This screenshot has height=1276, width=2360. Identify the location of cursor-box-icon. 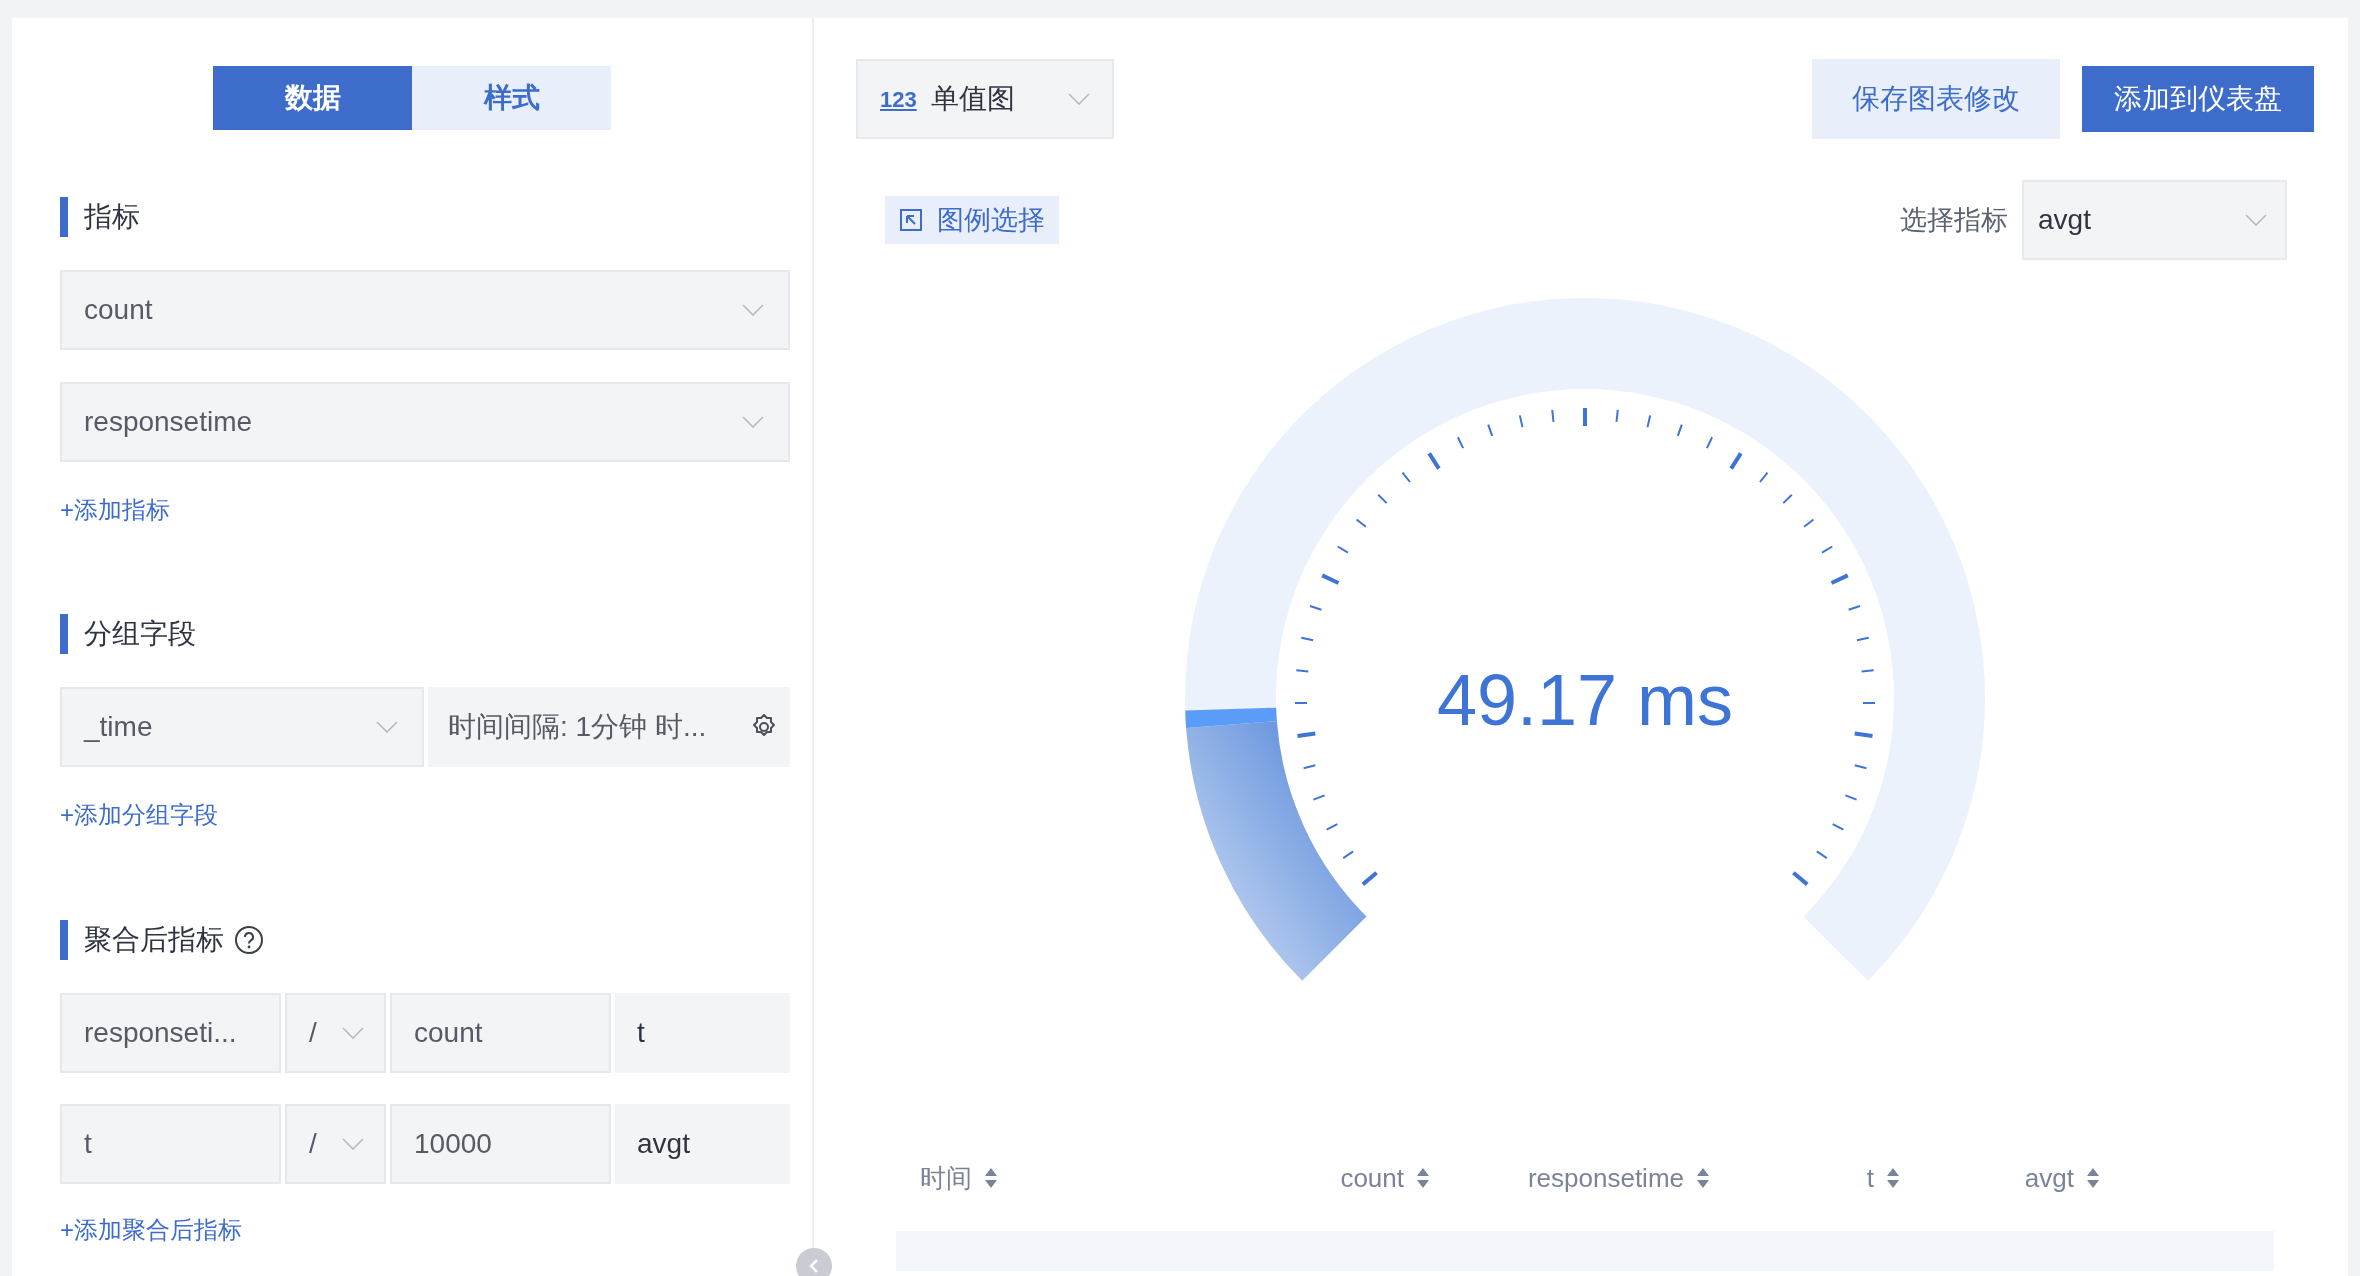
(911, 220).